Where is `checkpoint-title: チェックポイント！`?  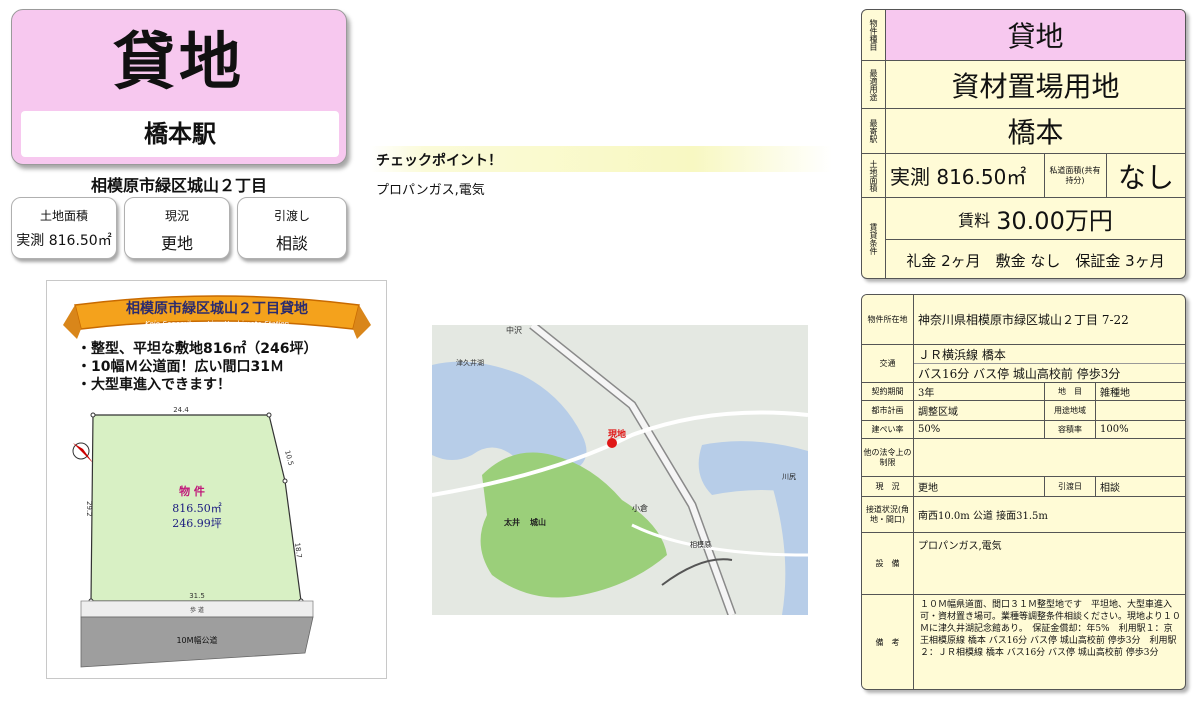
checkpoint-title: チェックポイント！ is located at coordinates (601, 159).